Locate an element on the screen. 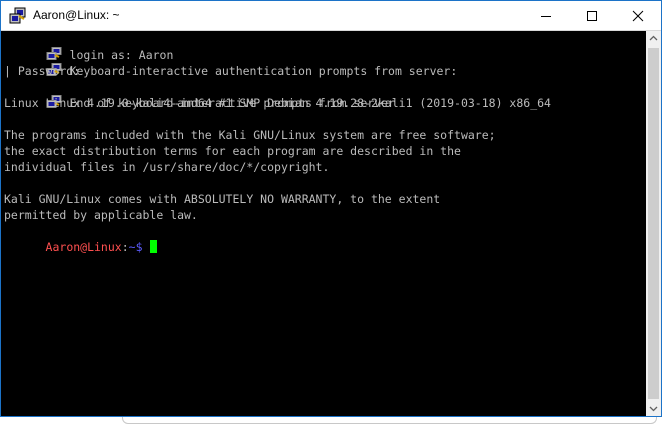 The image size is (664, 424). minimize-icon is located at coordinates (546, 16).